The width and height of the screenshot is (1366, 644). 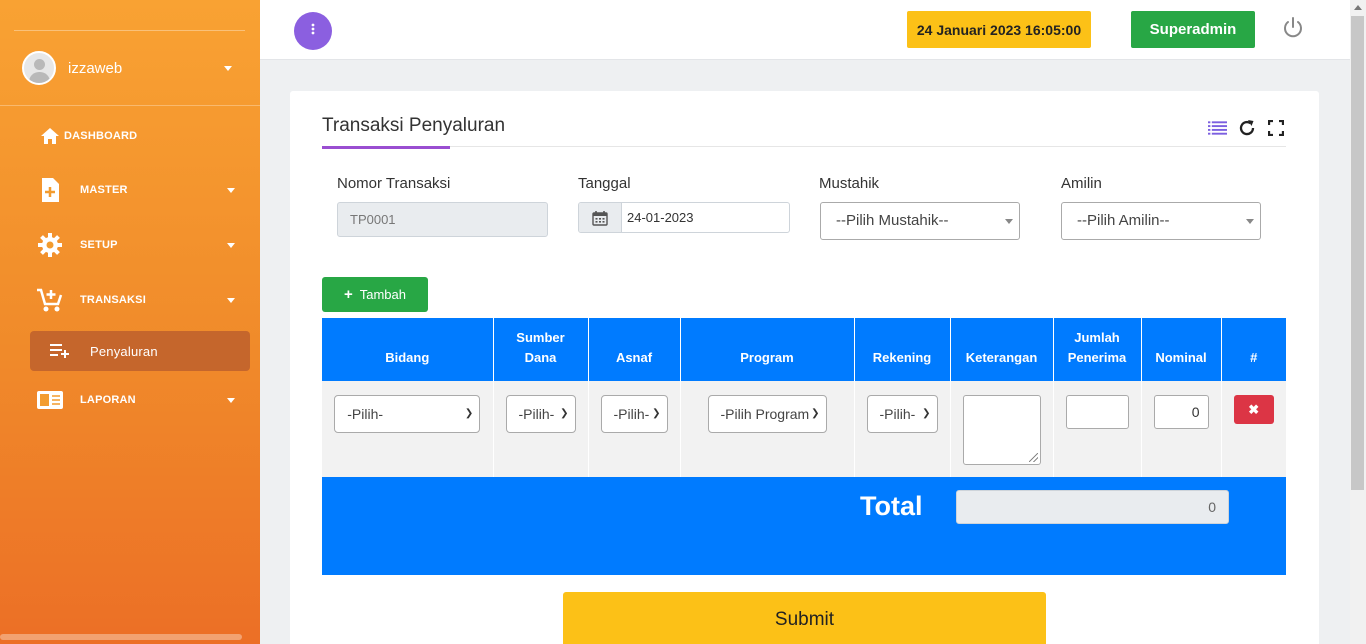 I want to click on avatar, so click(x=39, y=68).